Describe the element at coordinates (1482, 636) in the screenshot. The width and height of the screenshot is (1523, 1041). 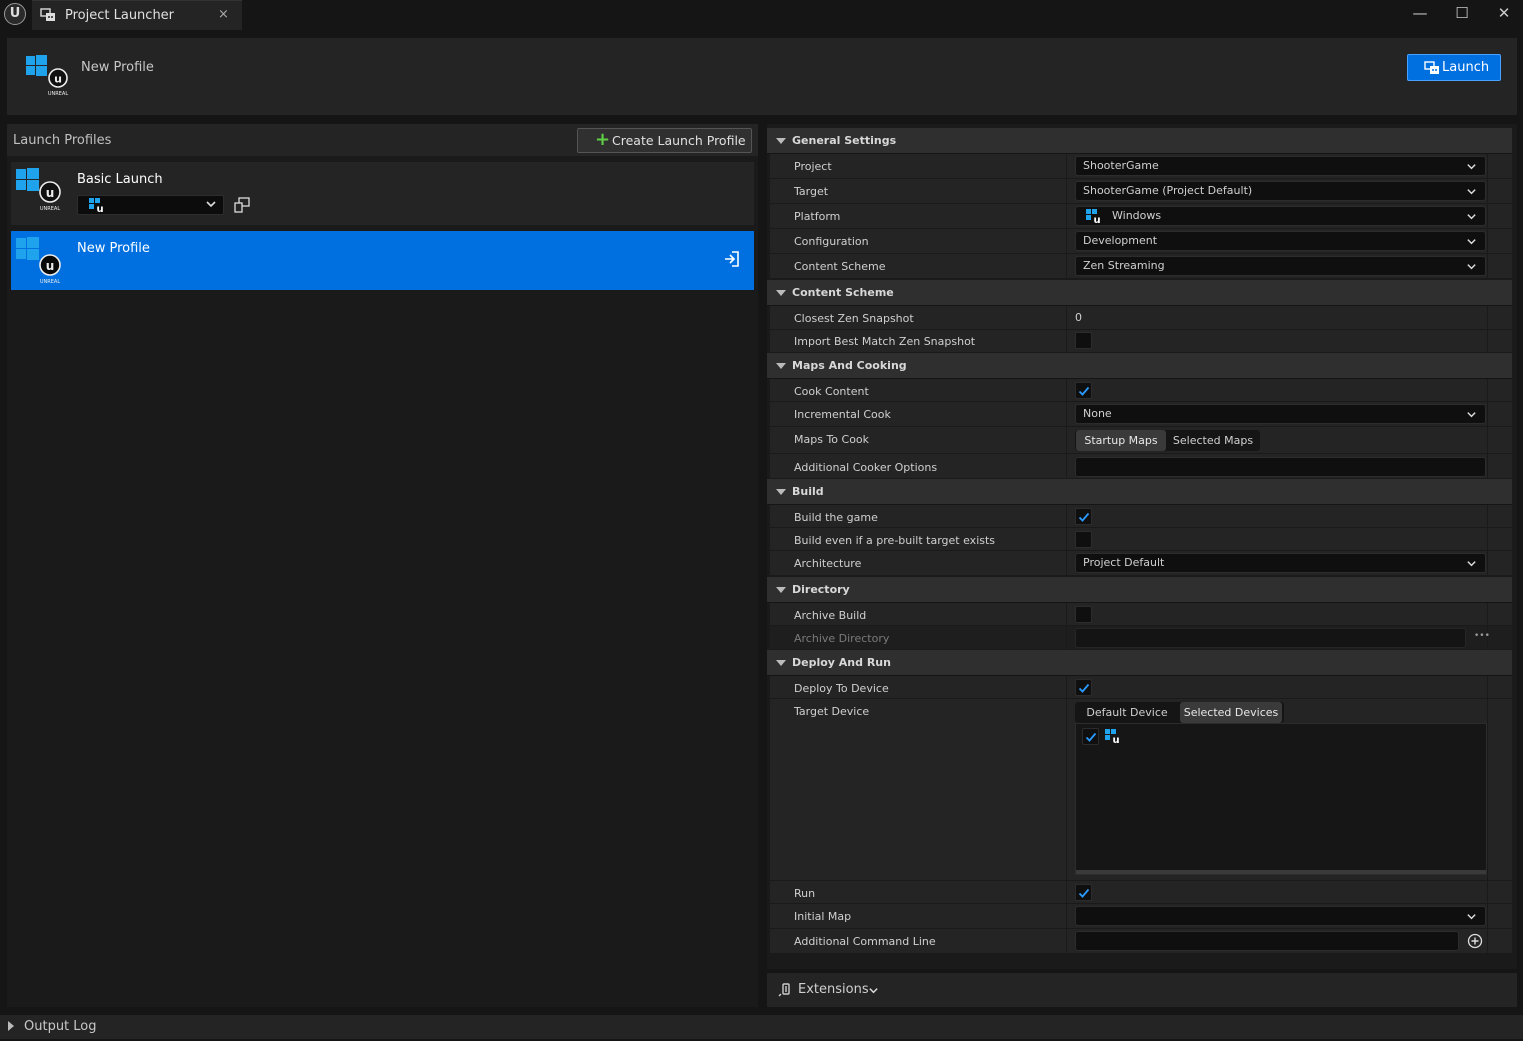
I see `browse-button: •••` at that location.